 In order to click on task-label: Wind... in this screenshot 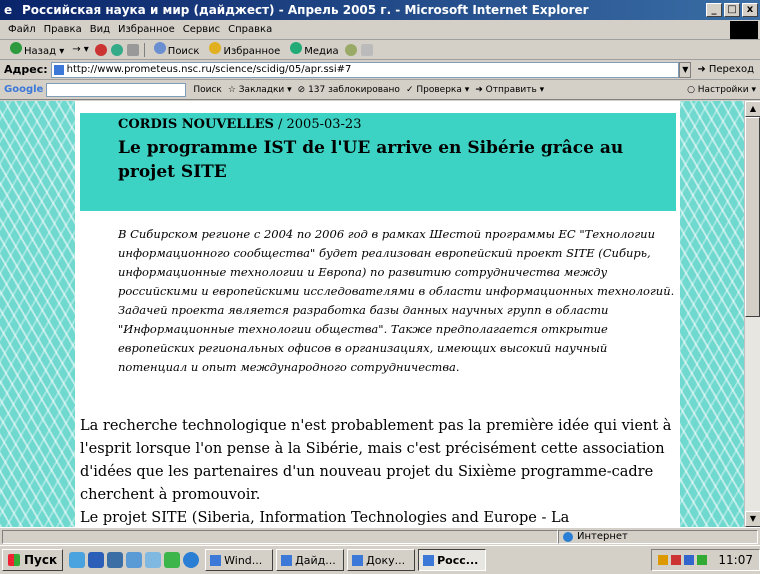, I will do `click(243, 560)`.